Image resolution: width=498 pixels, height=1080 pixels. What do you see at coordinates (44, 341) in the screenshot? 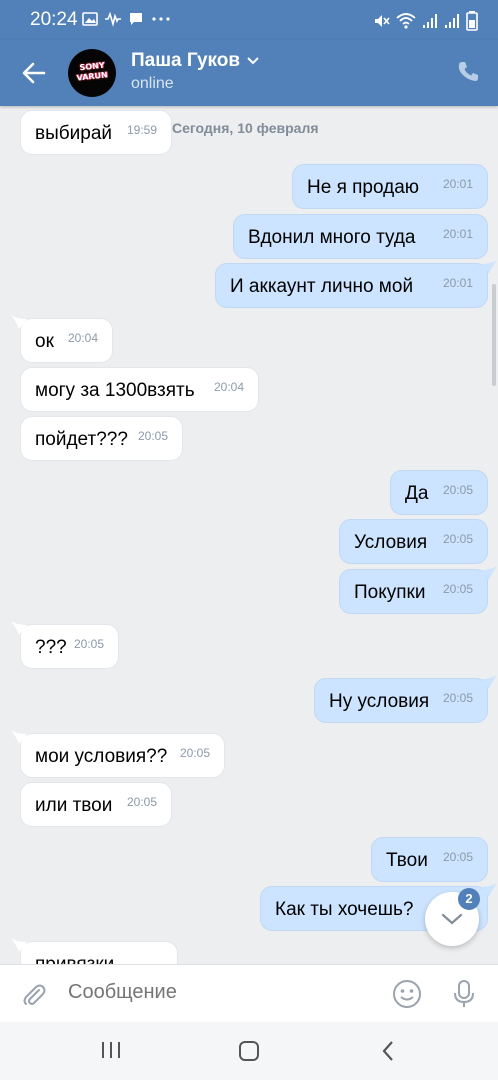
I see `message-text: ок` at bounding box center [44, 341].